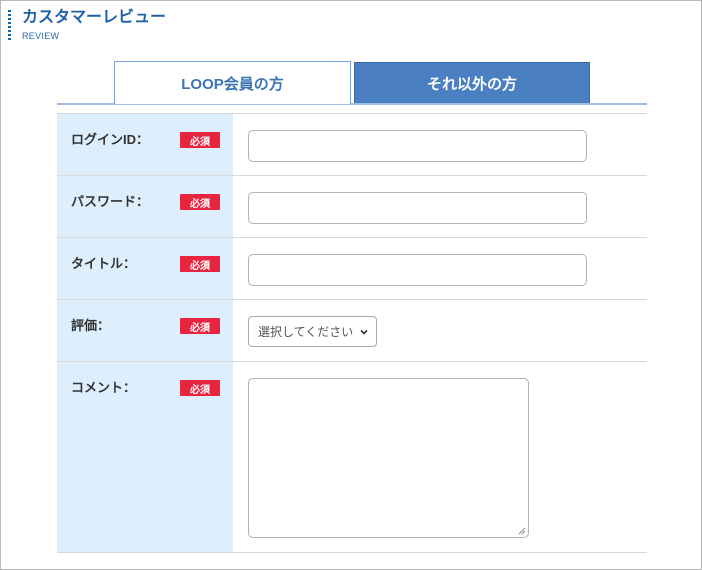  What do you see at coordinates (306, 332) in the screenshot?
I see `rating-select-value: 選択してください` at bounding box center [306, 332].